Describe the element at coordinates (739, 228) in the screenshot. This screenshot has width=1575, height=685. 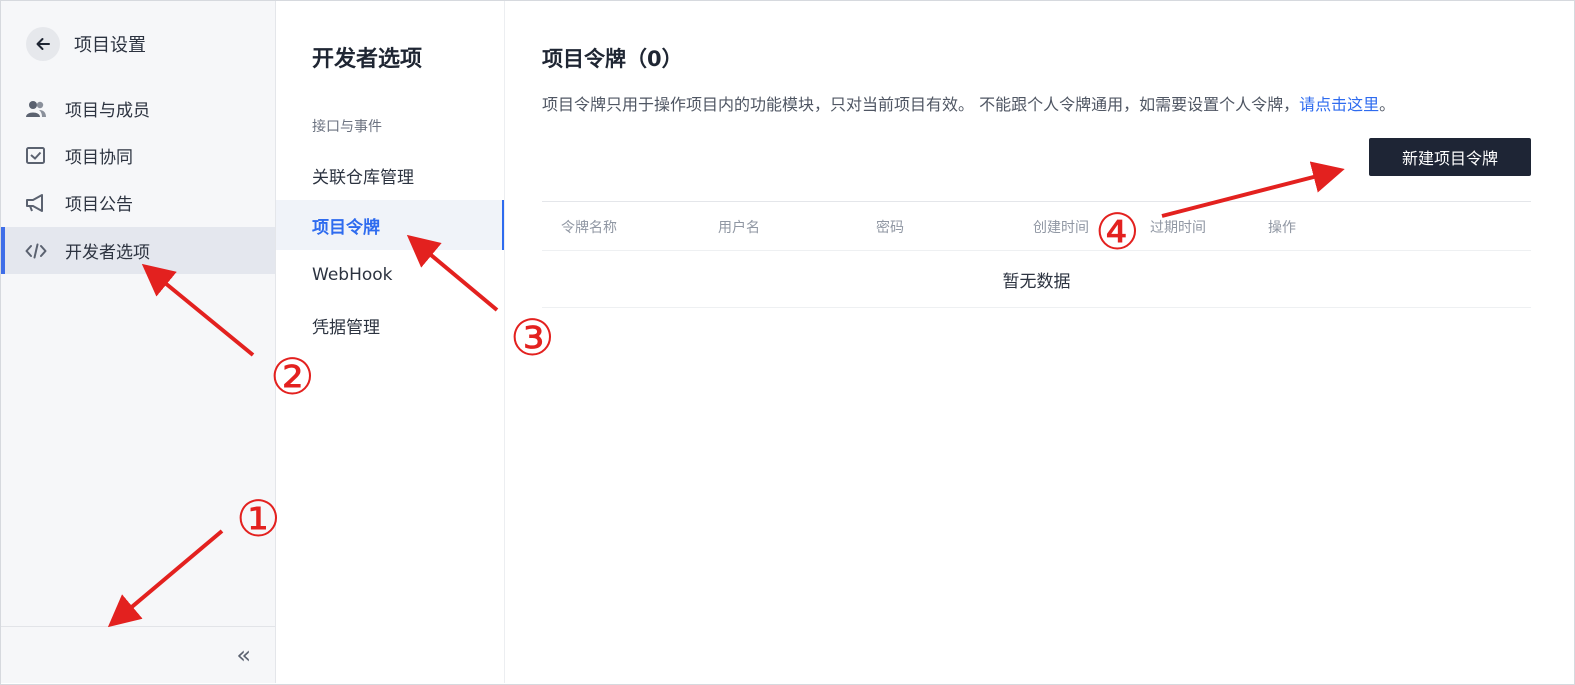
I see `column-header: 用户名` at that location.